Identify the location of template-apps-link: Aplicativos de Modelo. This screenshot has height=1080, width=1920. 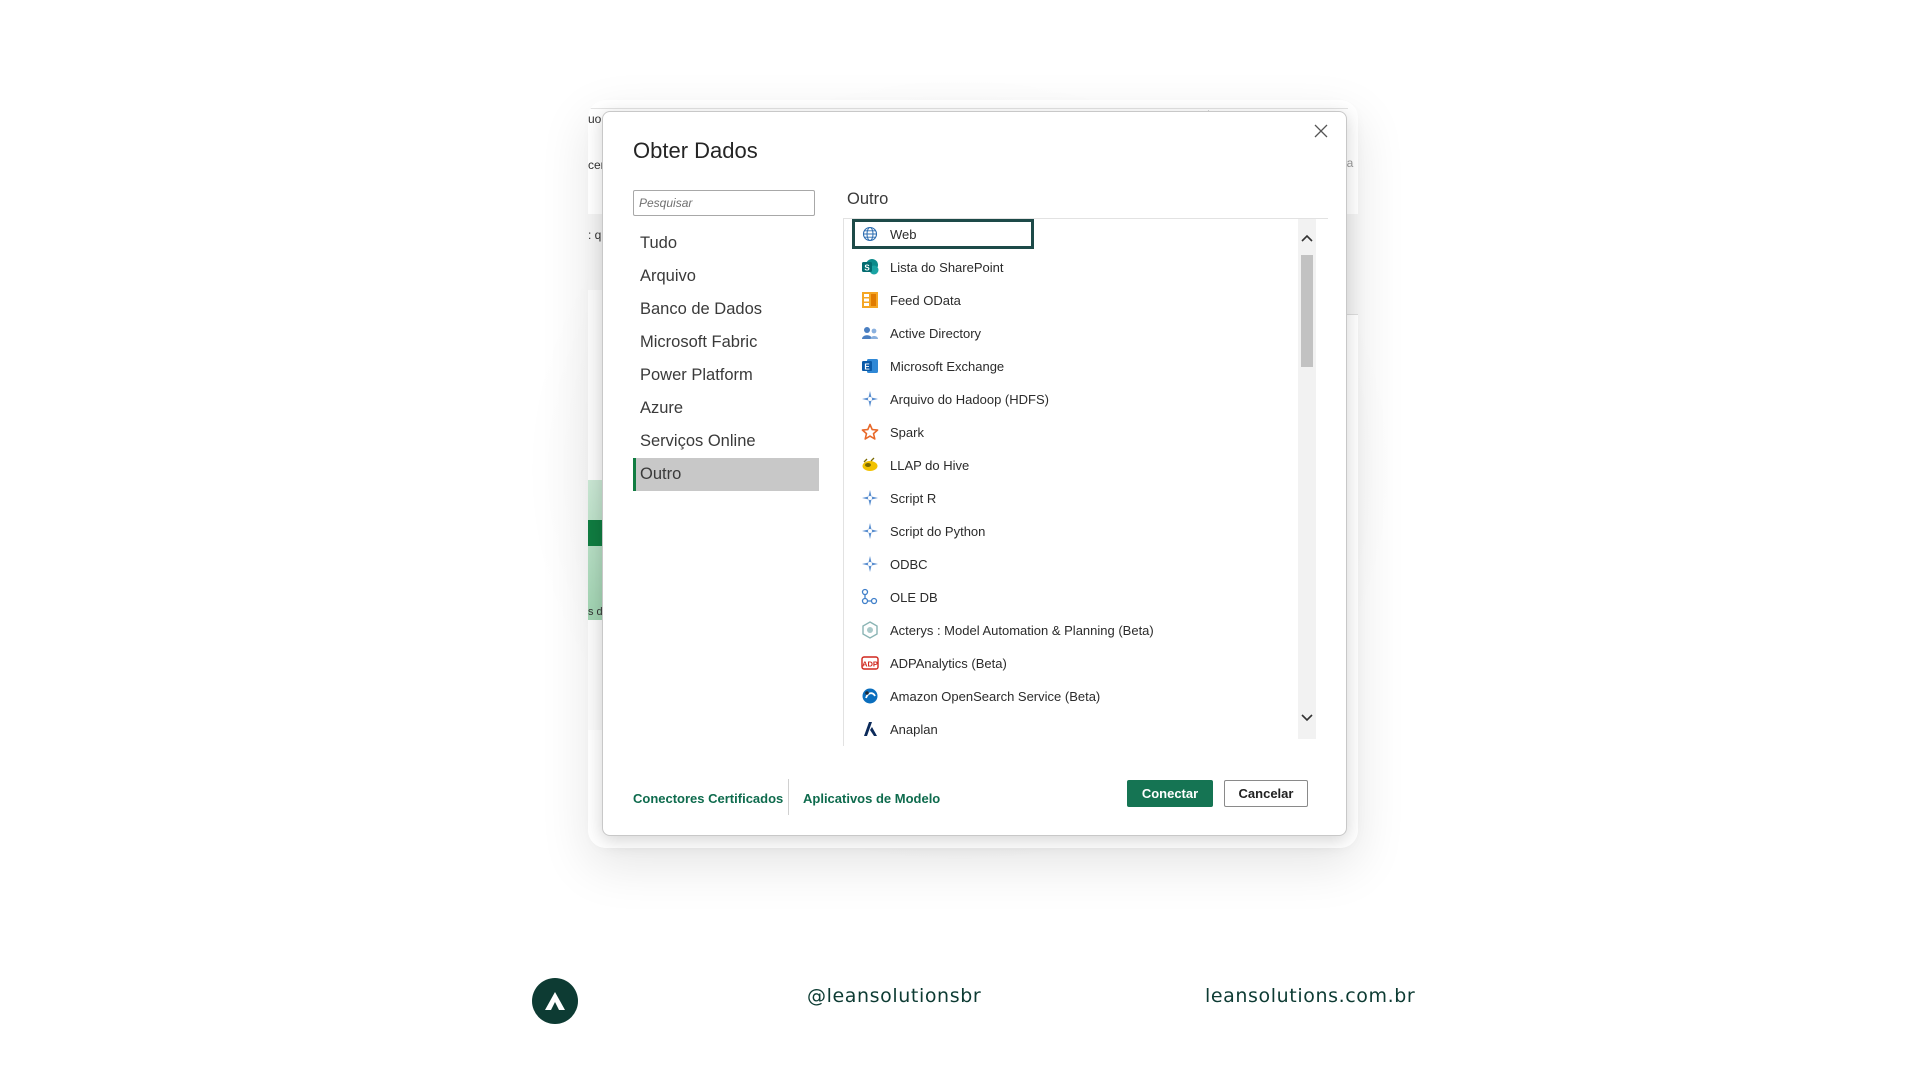
(871, 798).